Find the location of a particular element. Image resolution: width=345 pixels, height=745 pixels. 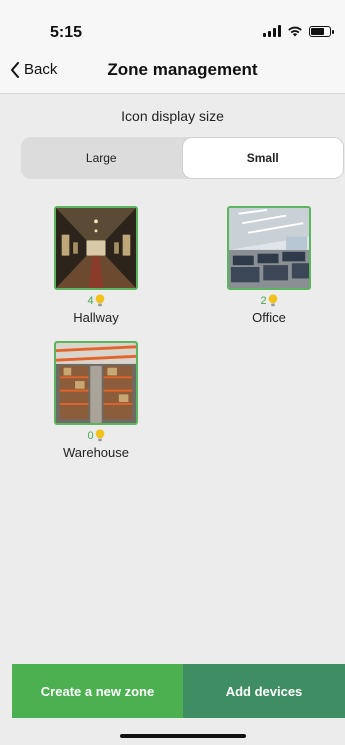

zone-count-value: 4 is located at coordinates (90, 300).